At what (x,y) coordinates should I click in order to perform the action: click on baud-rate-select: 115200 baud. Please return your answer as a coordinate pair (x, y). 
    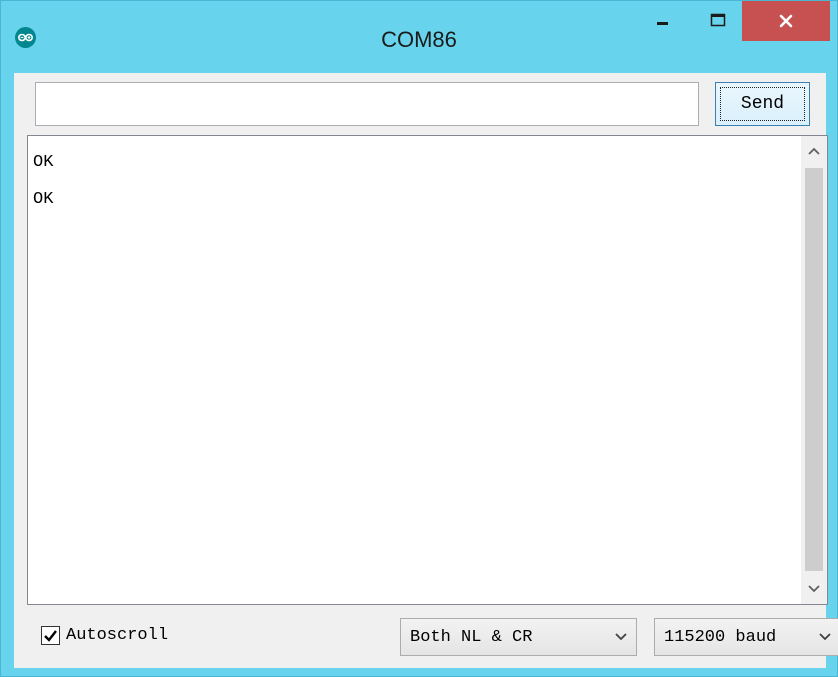
    Looking at the image, I should click on (746, 637).